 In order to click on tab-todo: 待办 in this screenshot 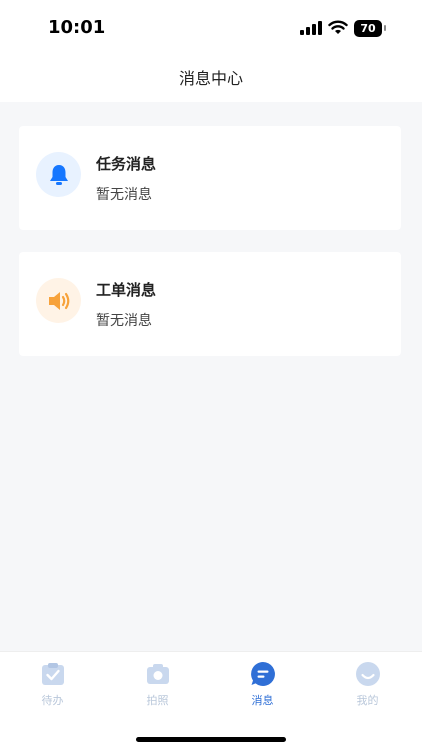, I will do `click(52, 688)`.